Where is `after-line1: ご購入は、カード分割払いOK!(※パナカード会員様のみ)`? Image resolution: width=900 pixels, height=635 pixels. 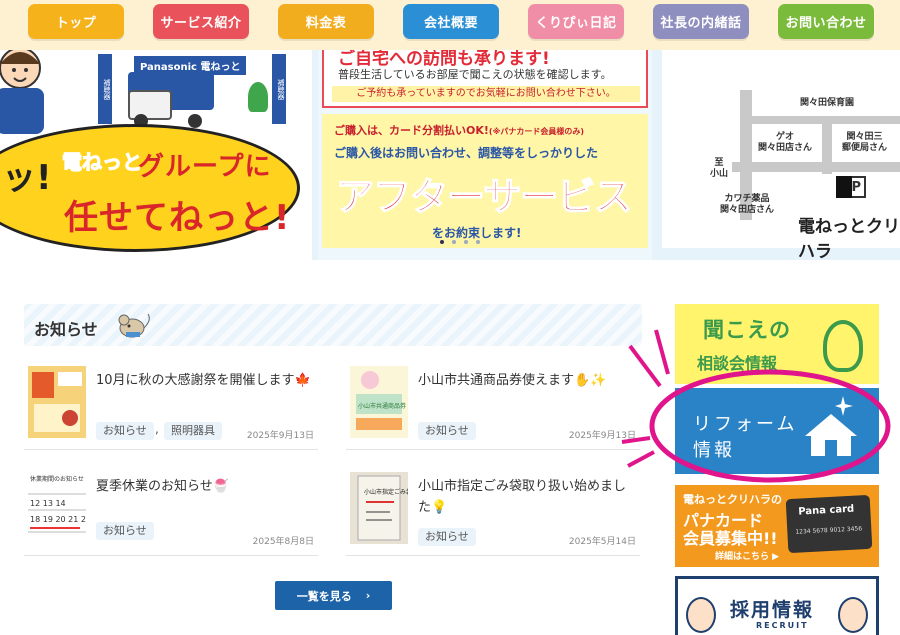
after-line1: ご購入は、カード分割払いOK!(※パナカード会員様のみ) is located at coordinates (459, 130).